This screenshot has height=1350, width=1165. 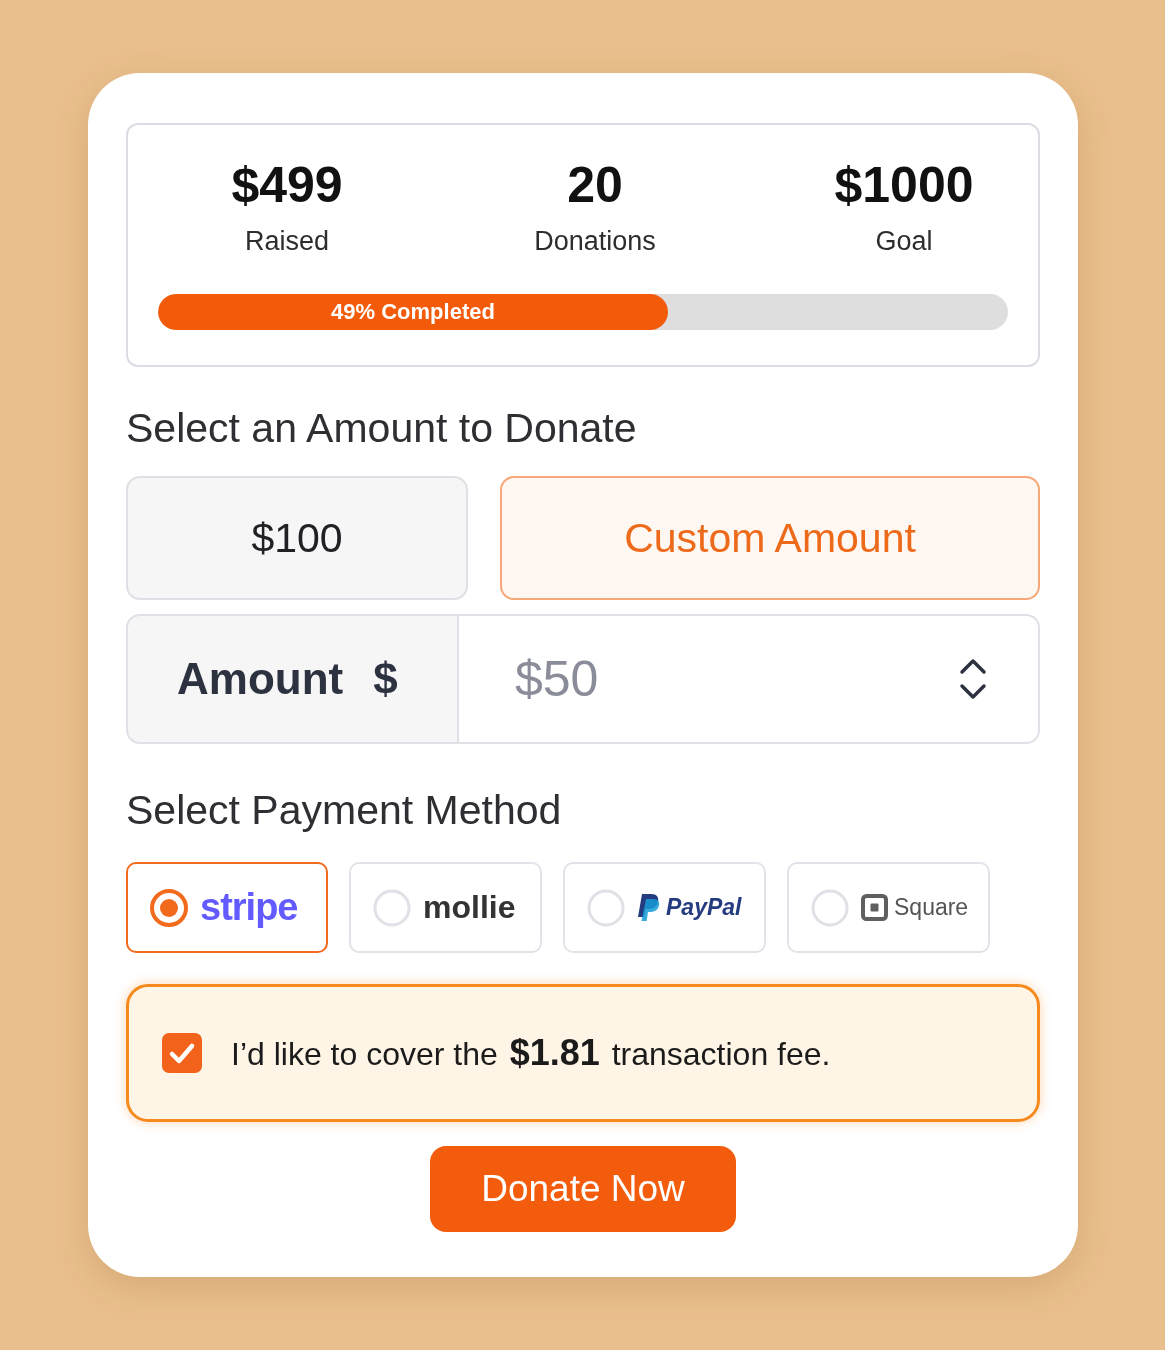 What do you see at coordinates (385, 679) in the screenshot?
I see `currency-symbol: $` at bounding box center [385, 679].